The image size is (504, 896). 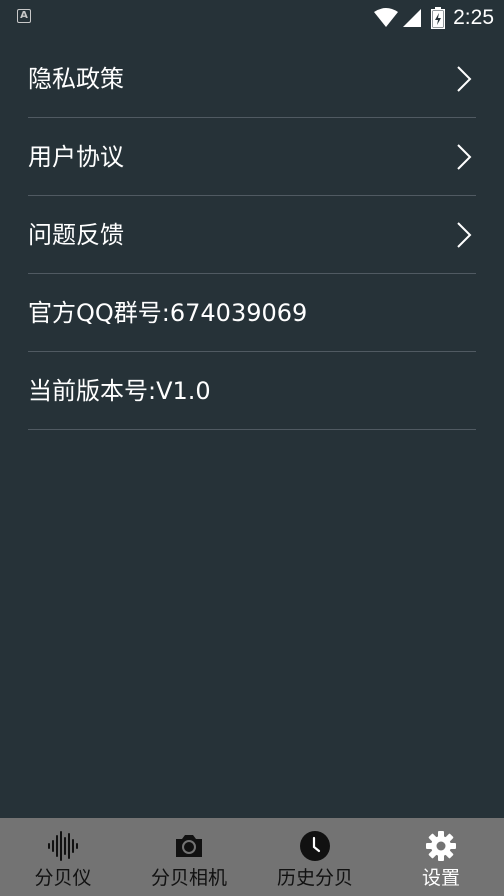 I want to click on settings-item-label: 官方QQ群号:674039069, so click(x=168, y=312).